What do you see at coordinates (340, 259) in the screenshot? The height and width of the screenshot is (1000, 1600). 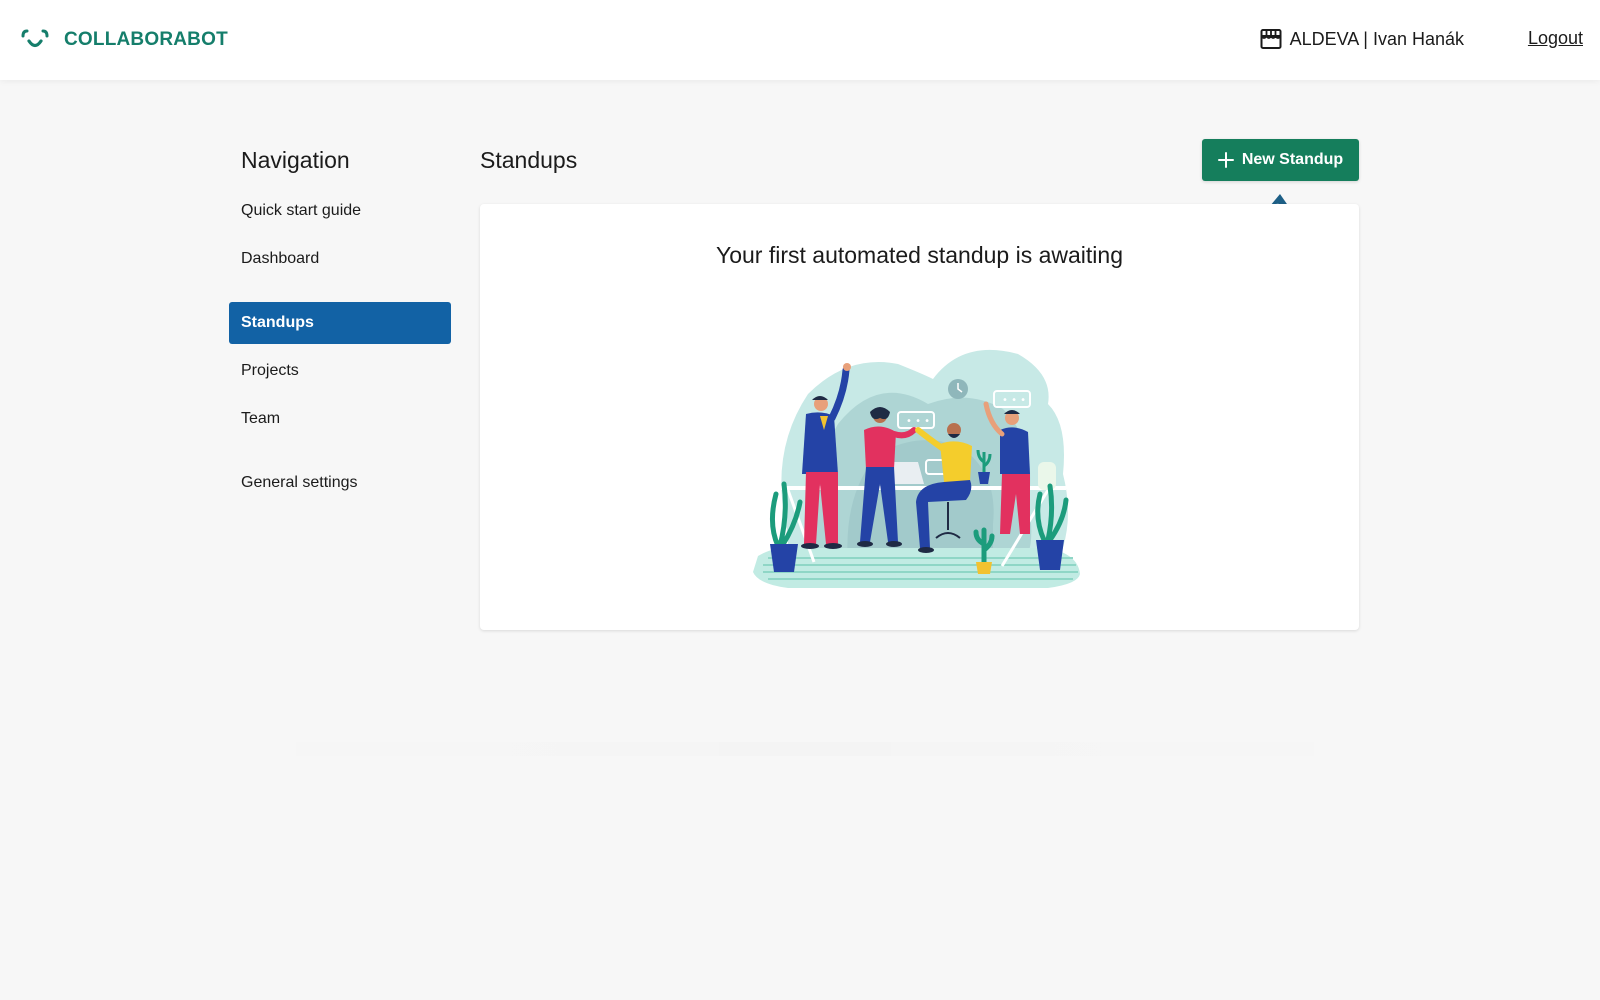 I see `sidebar-item-dashboard: Dashboard` at bounding box center [340, 259].